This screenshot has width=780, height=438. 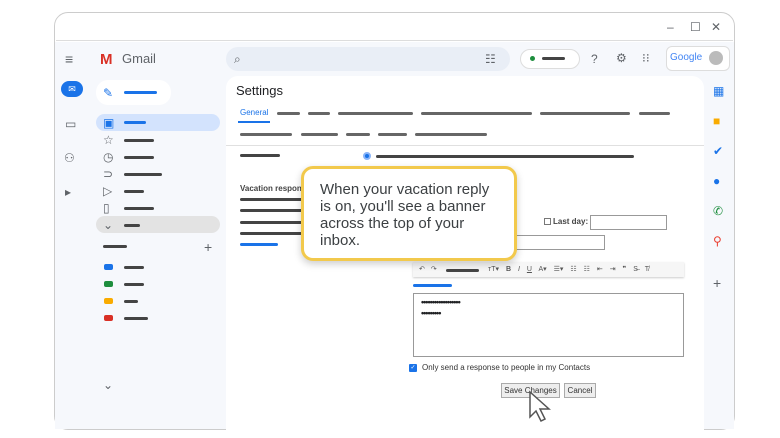 I want to click on add-label-icon: +, so click(x=208, y=247).